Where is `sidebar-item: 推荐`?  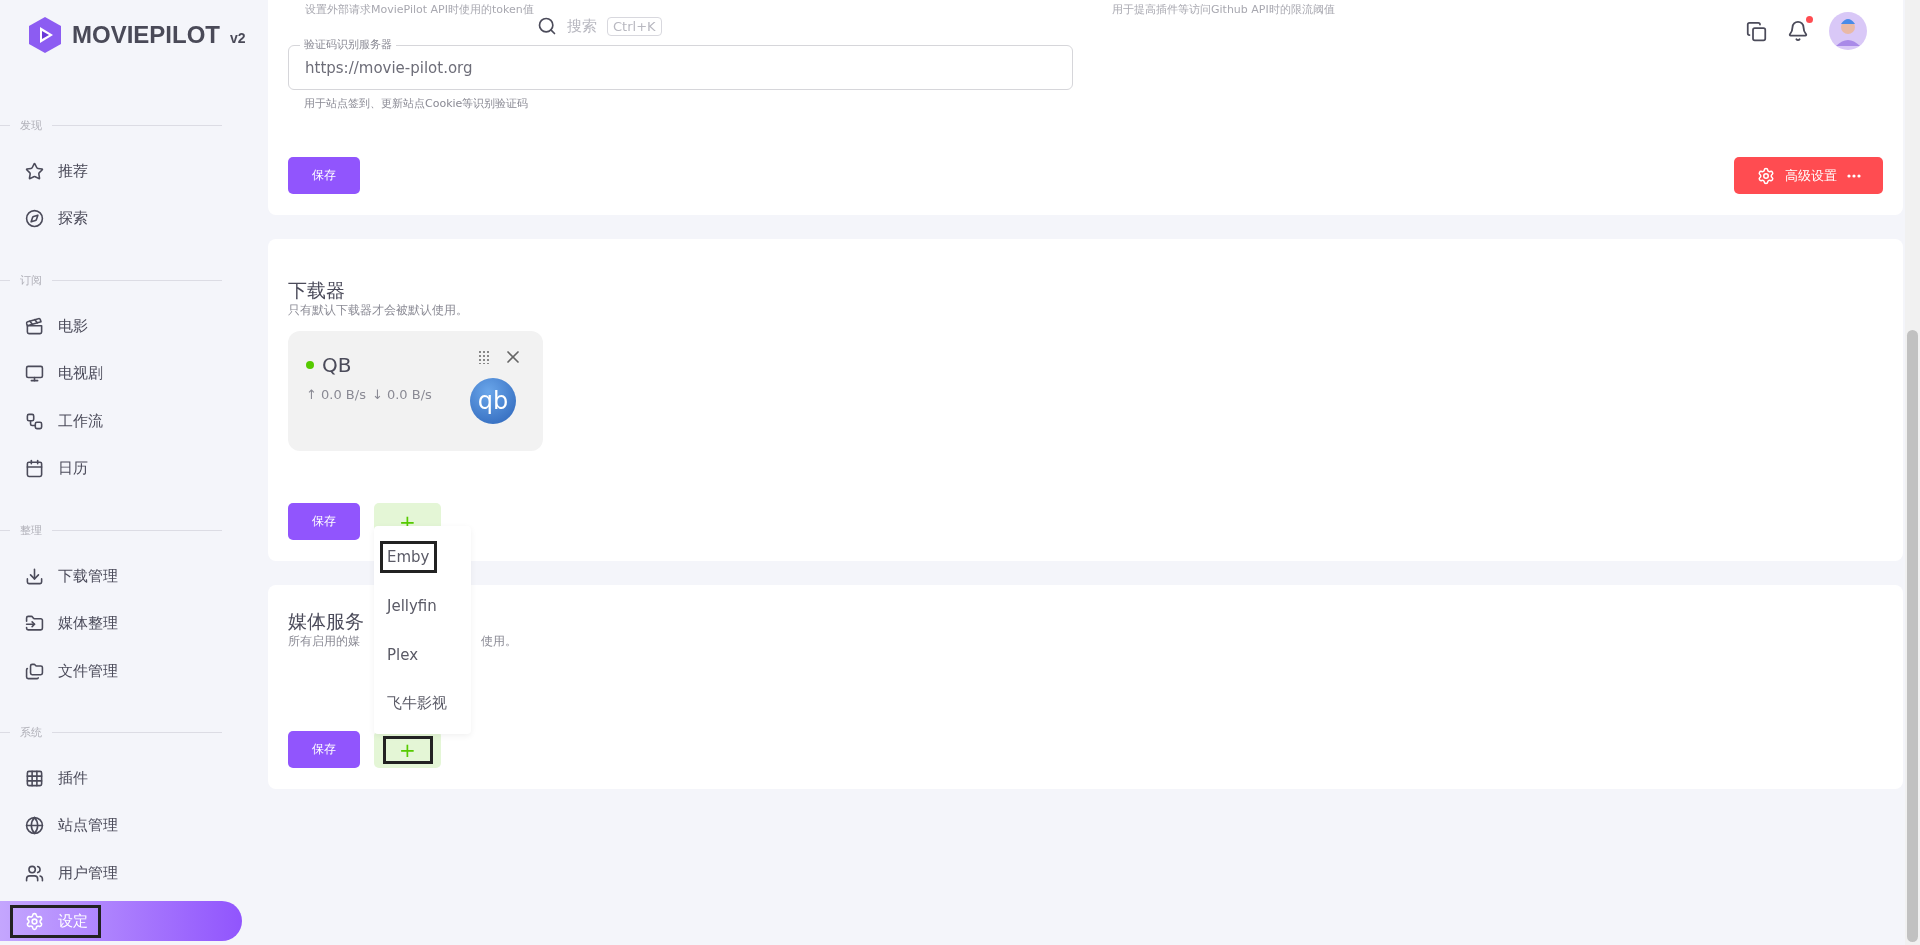
sidebar-item: 推荐 is located at coordinates (121, 171).